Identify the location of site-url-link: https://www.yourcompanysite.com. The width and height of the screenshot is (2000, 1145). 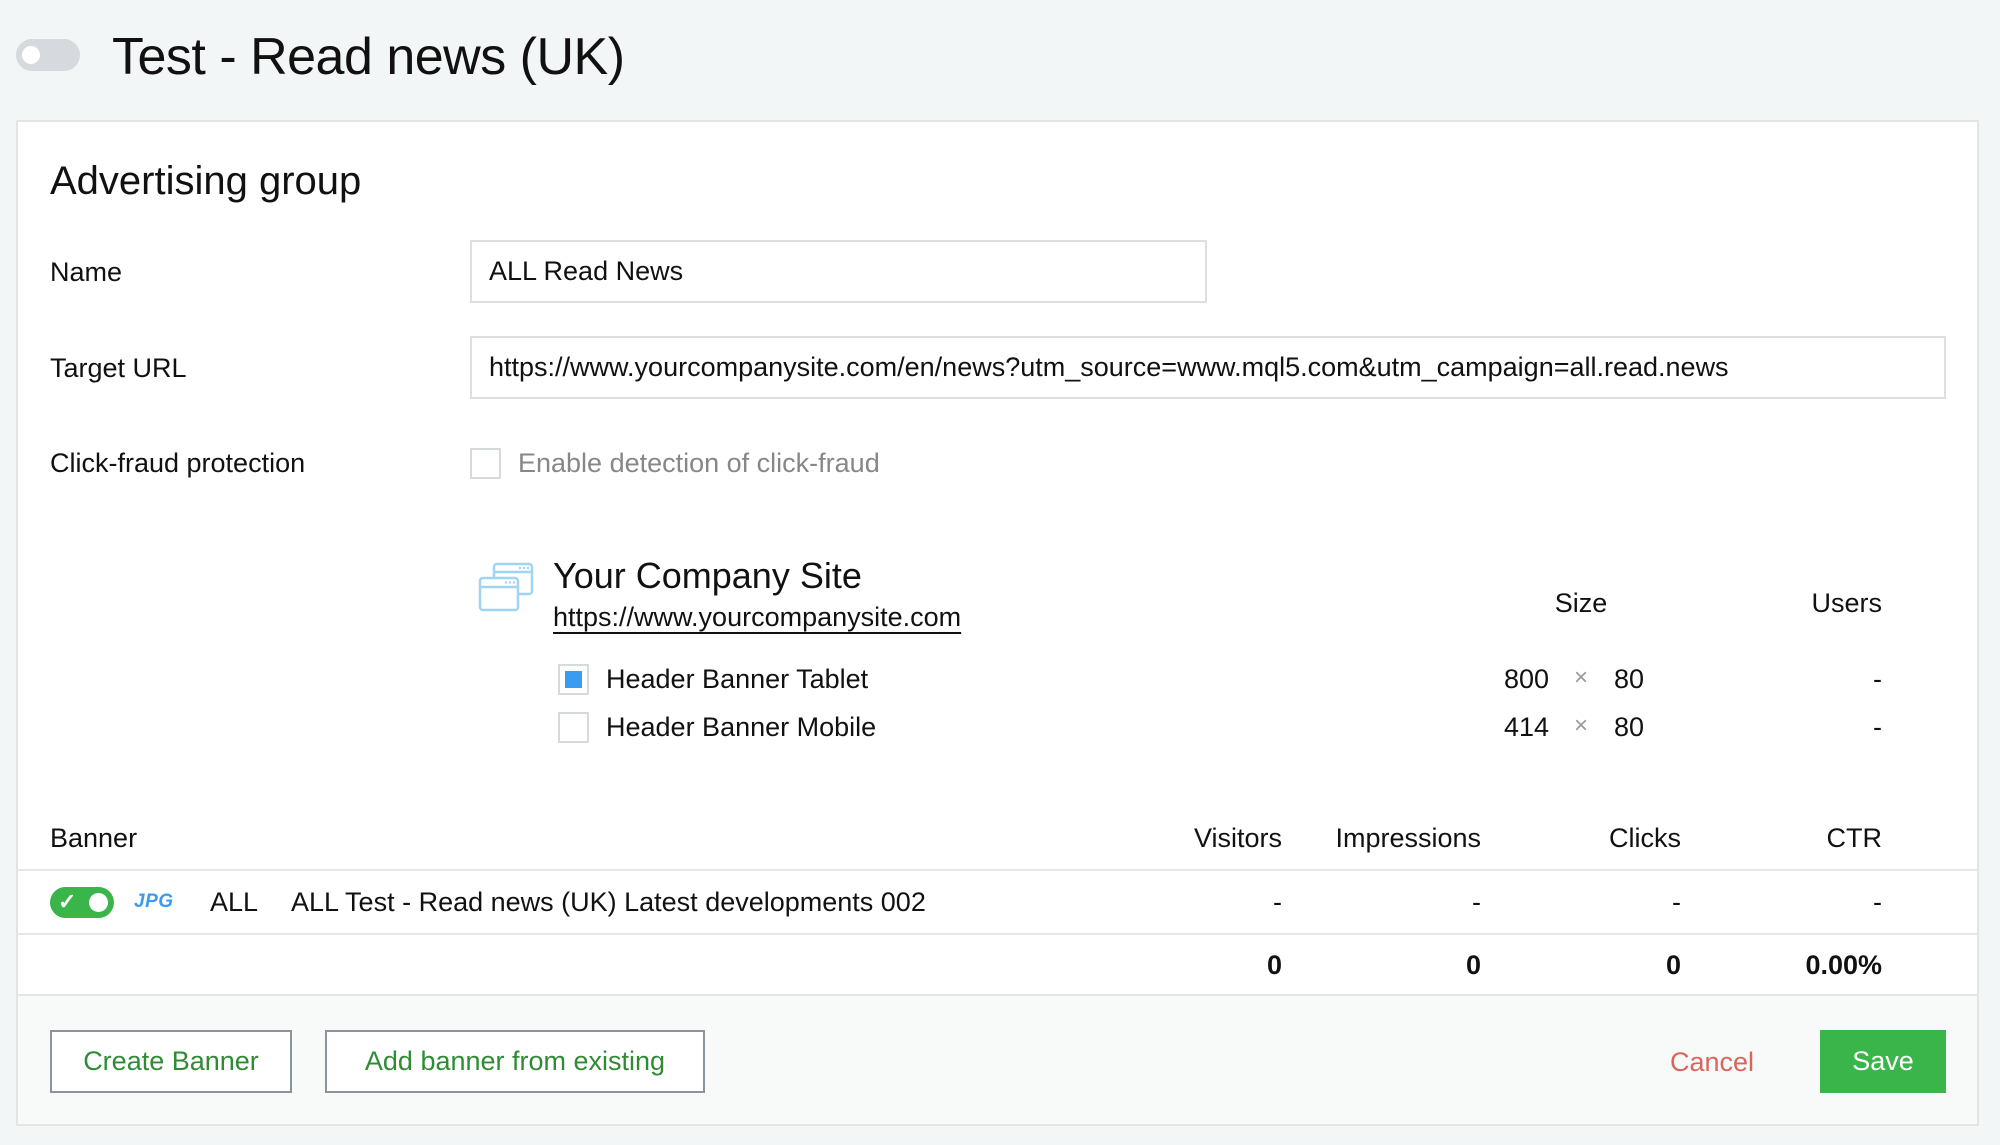
(757, 617).